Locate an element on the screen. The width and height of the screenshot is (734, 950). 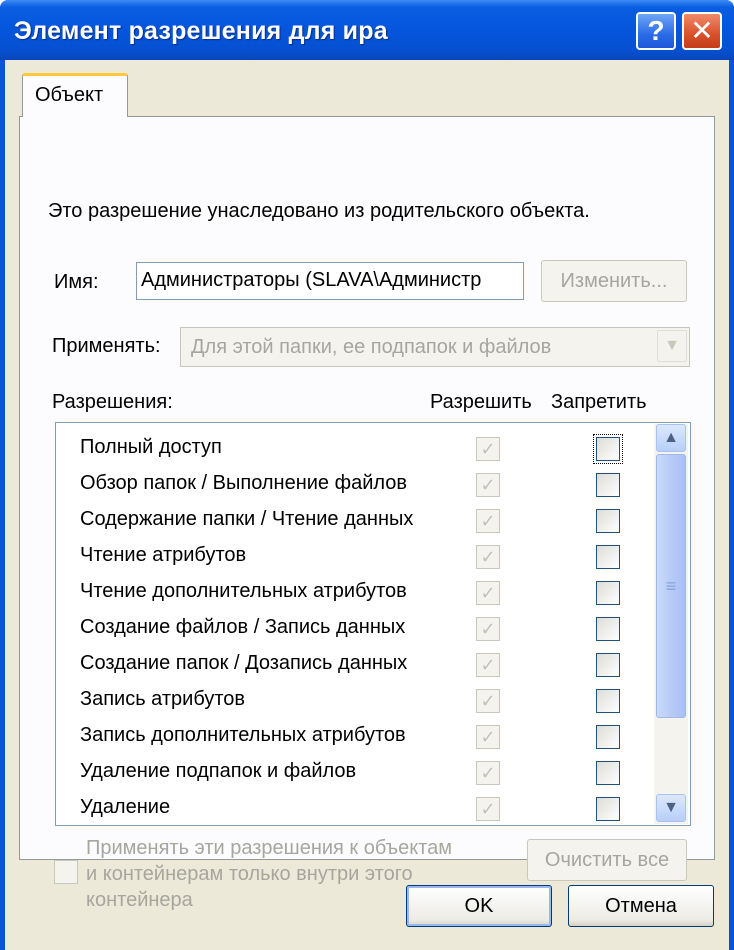
scroll-thumb: ≡ is located at coordinates (671, 586).